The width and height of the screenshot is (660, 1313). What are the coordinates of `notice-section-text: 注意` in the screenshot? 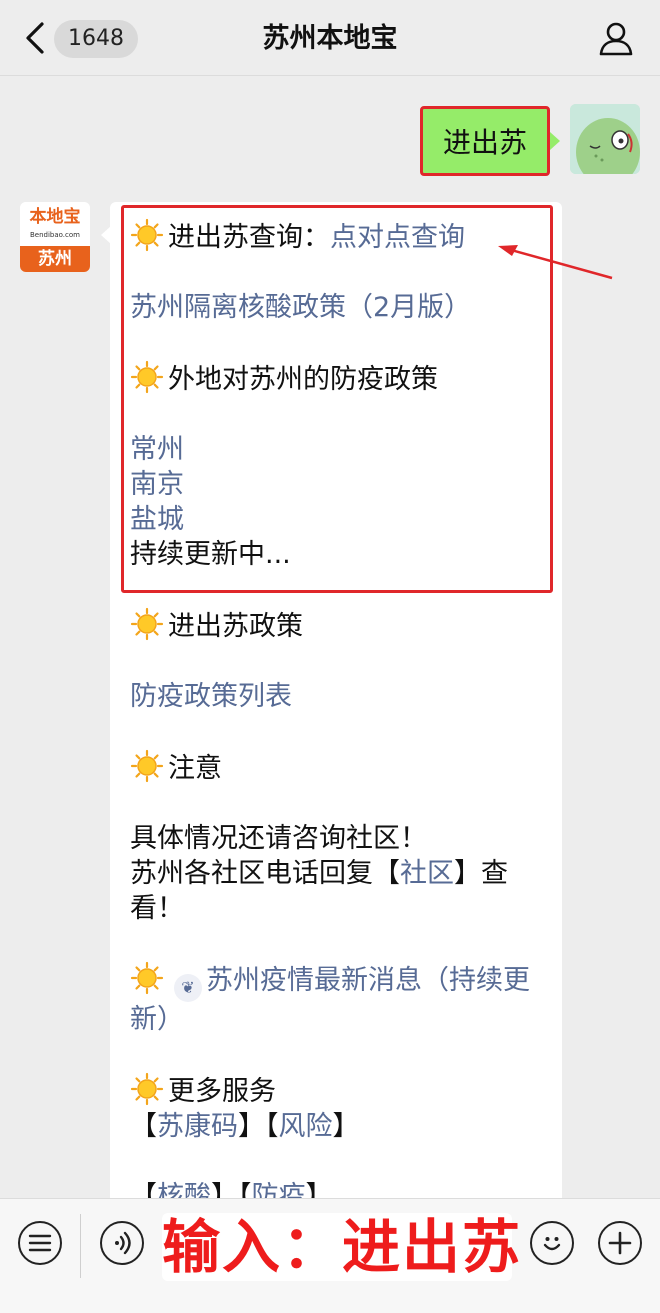 It's located at (195, 768).